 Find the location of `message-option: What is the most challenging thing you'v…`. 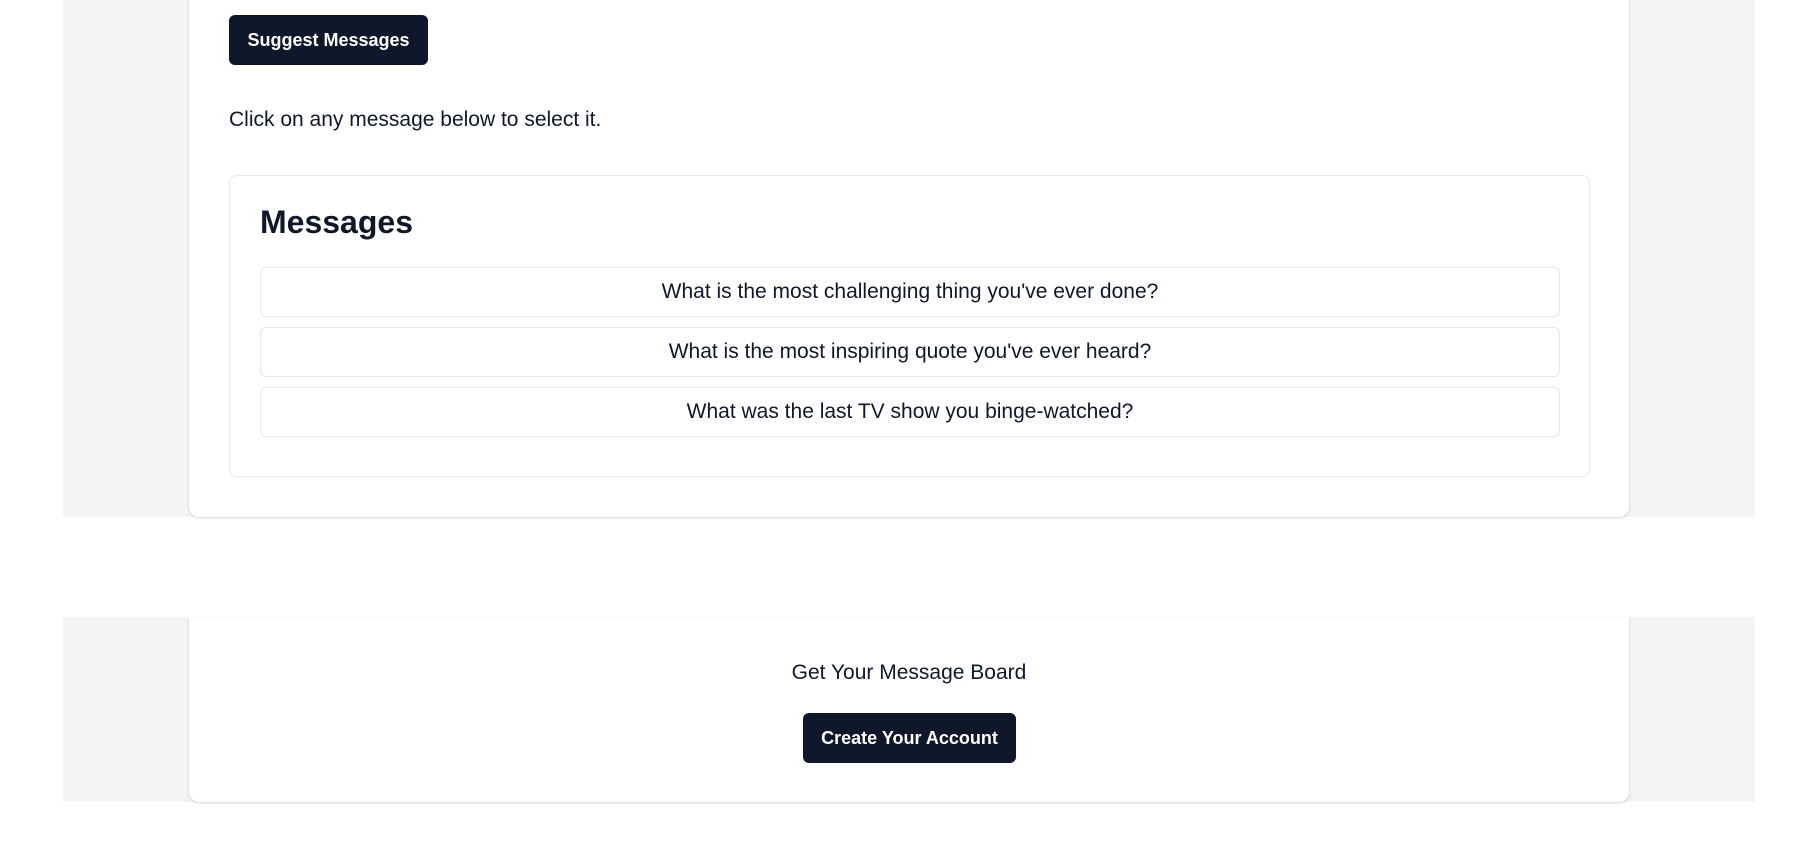

message-option: What is the most challenging thing you'v… is located at coordinates (910, 292).